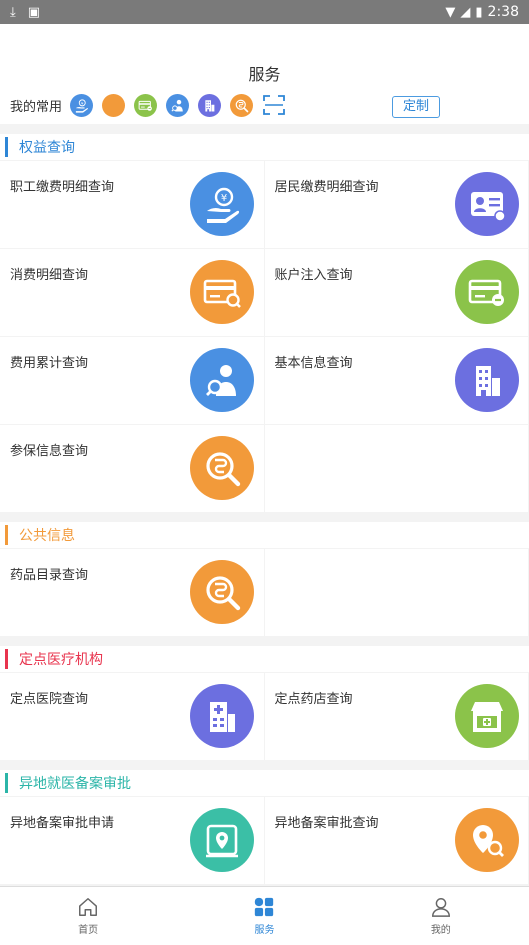 The image size is (529, 945). What do you see at coordinates (88, 930) in the screenshot?
I see `tab-home-label: 首页` at bounding box center [88, 930].